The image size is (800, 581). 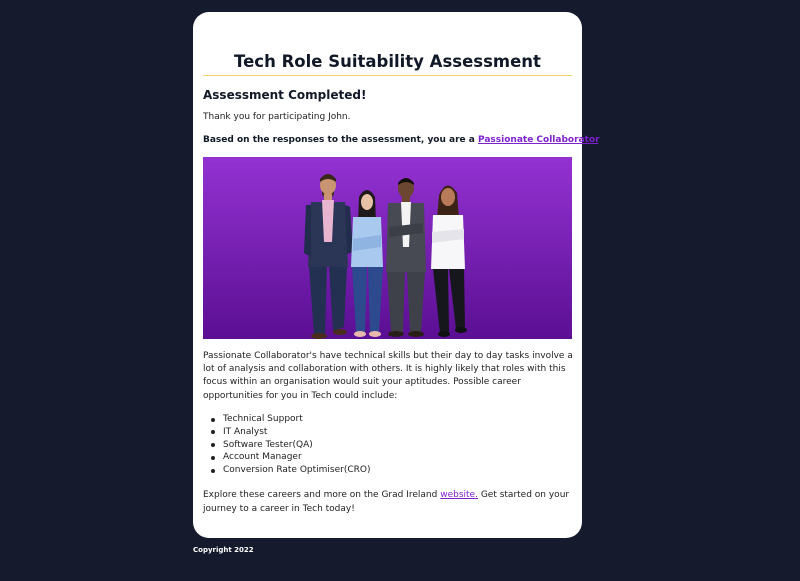 I want to click on list-item: Account Manager, so click(x=290, y=457).